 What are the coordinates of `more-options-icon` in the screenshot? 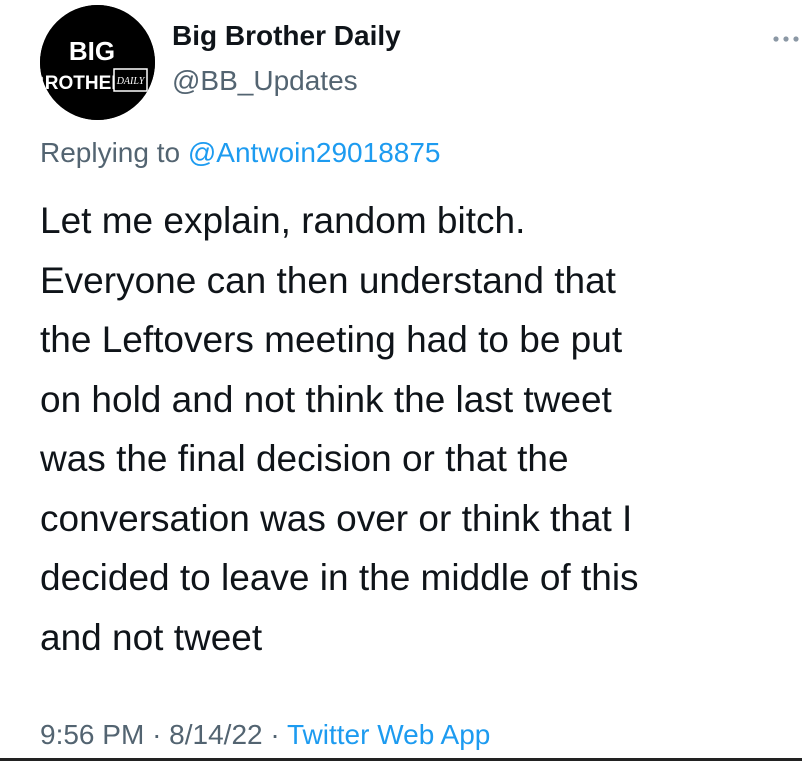 It's located at (786, 39).